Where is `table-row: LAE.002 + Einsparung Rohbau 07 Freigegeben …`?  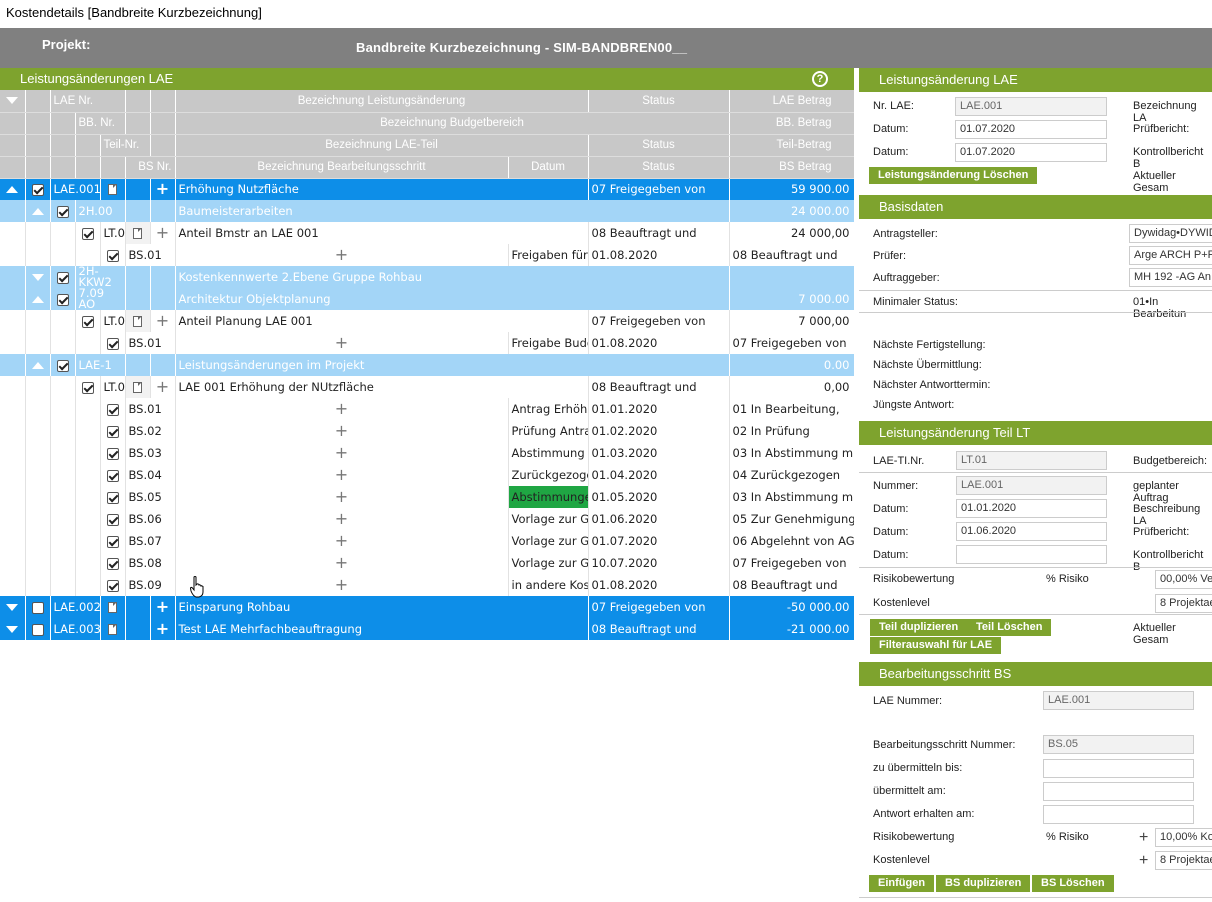
table-row: LAE.002 + Einsparung Rohbau 07 Freigegeben … is located at coordinates (427, 607).